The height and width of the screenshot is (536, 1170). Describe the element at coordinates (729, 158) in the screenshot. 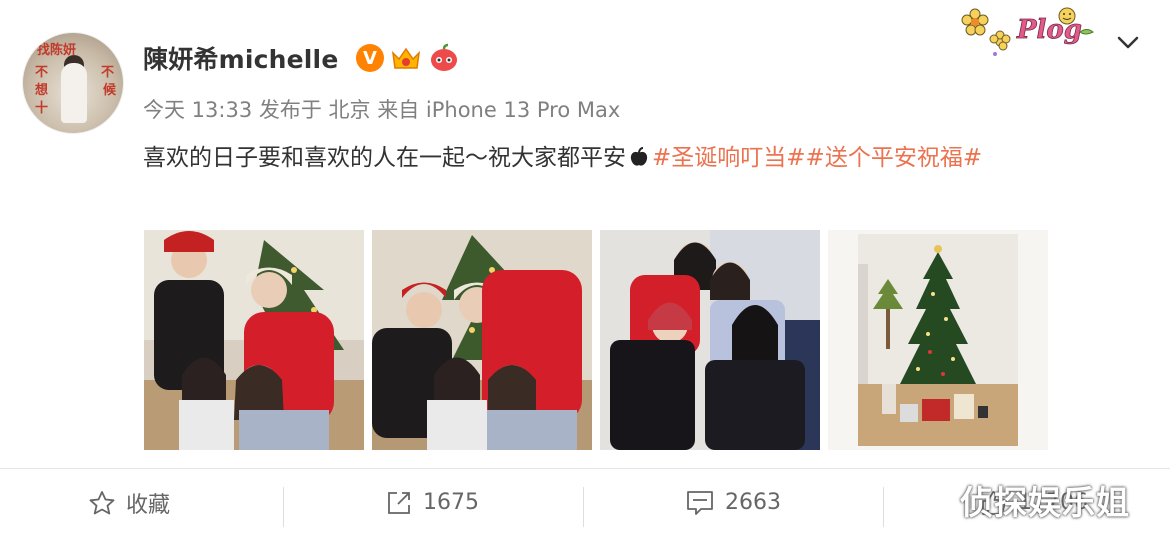

I see `hashtag-christmas: #圣诞响叮当#` at that location.